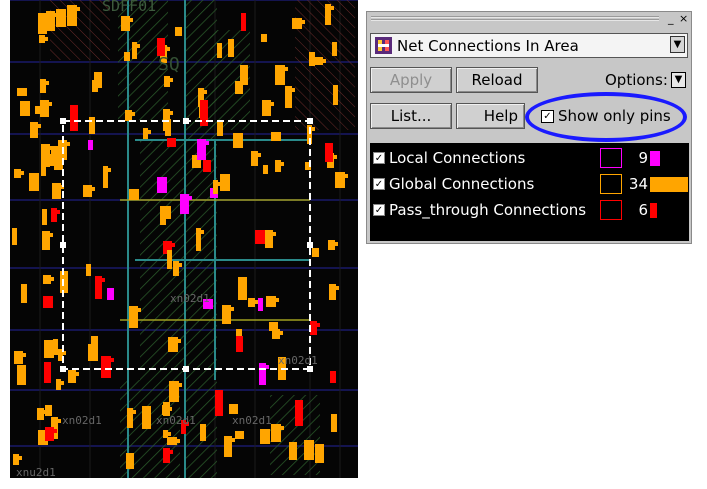  I want to click on local-label: Local Connections, so click(457, 158).